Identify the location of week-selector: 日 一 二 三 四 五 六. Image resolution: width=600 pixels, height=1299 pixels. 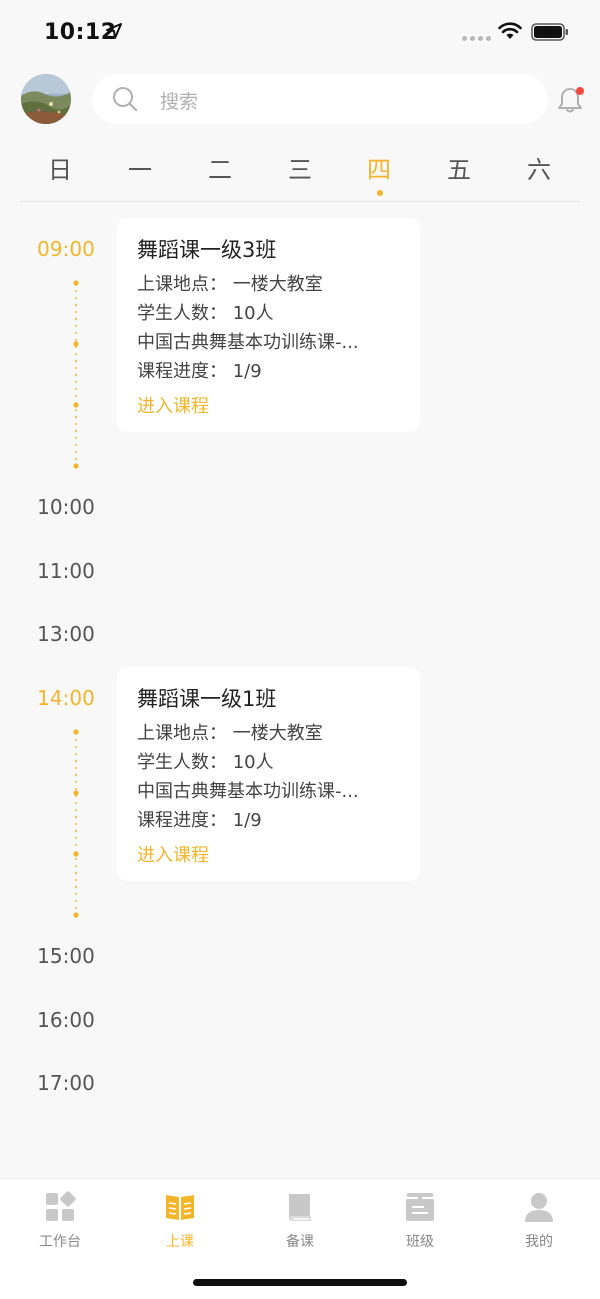
(300, 175).